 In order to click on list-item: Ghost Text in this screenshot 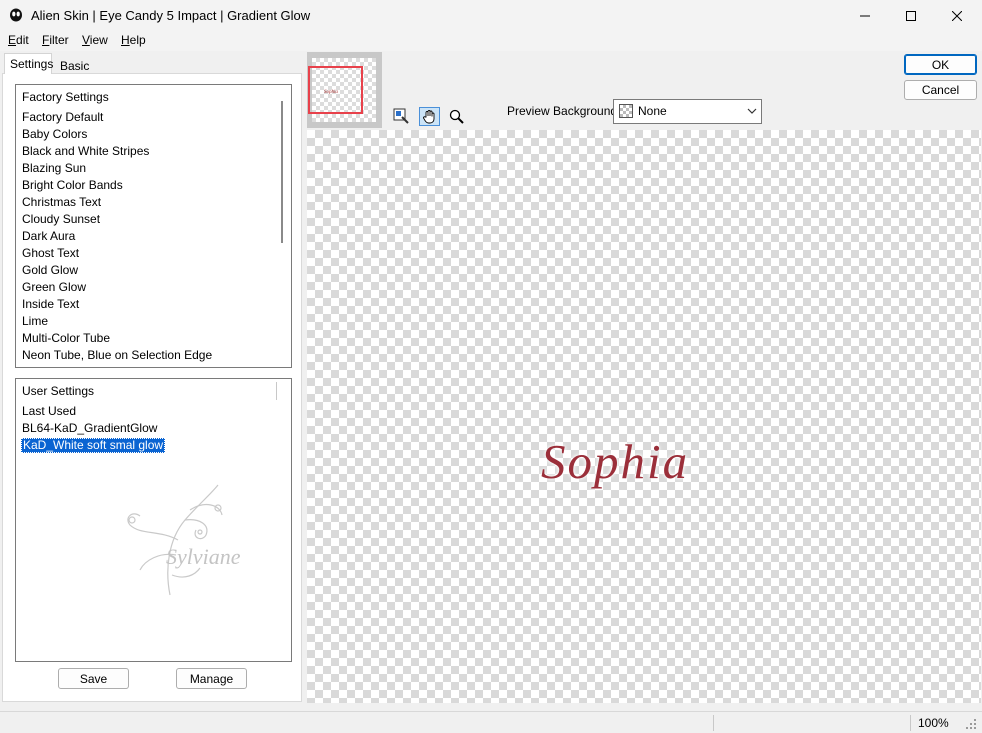, I will do `click(50, 253)`.